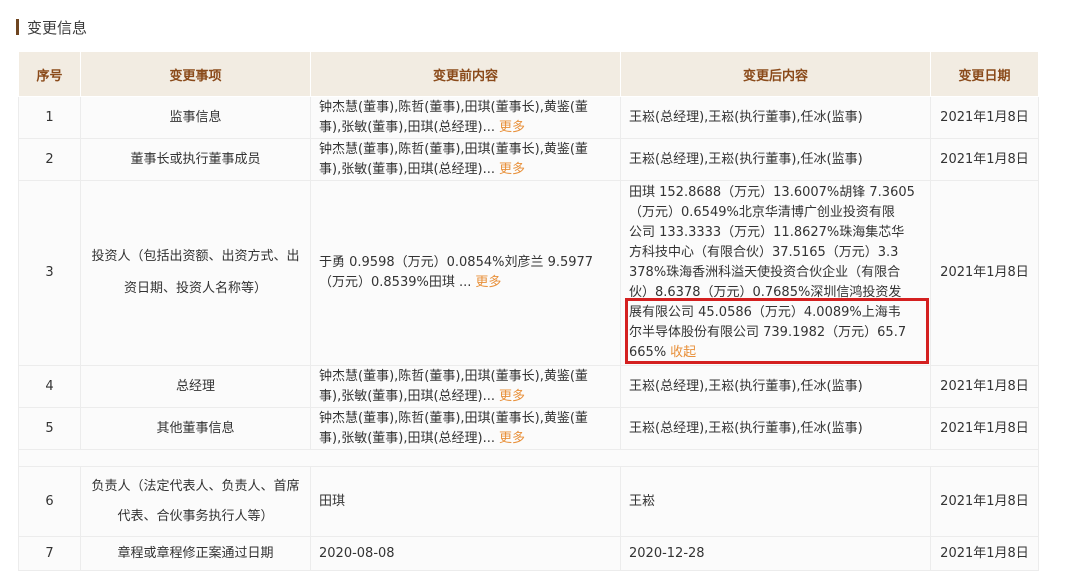  What do you see at coordinates (195, 273) in the screenshot?
I see `row-item: 投资人（包括出资额、出资方式、出 资日期、投资人名称等）` at bounding box center [195, 273].